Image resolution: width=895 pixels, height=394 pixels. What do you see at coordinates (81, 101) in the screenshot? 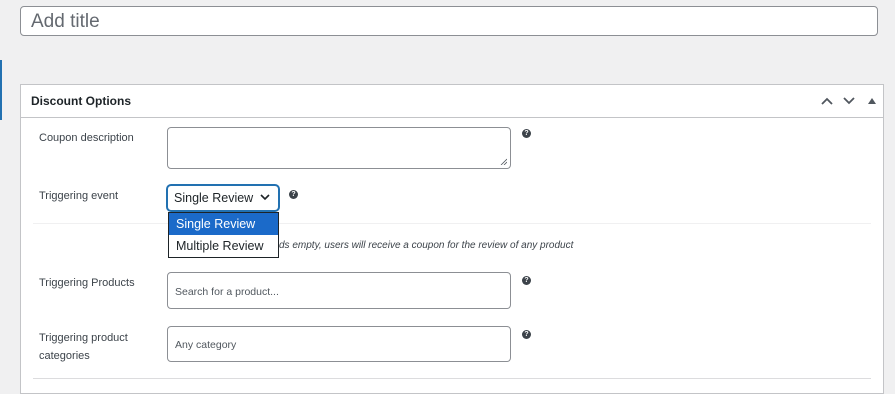
I see `metabox-title: Discount Options` at bounding box center [81, 101].